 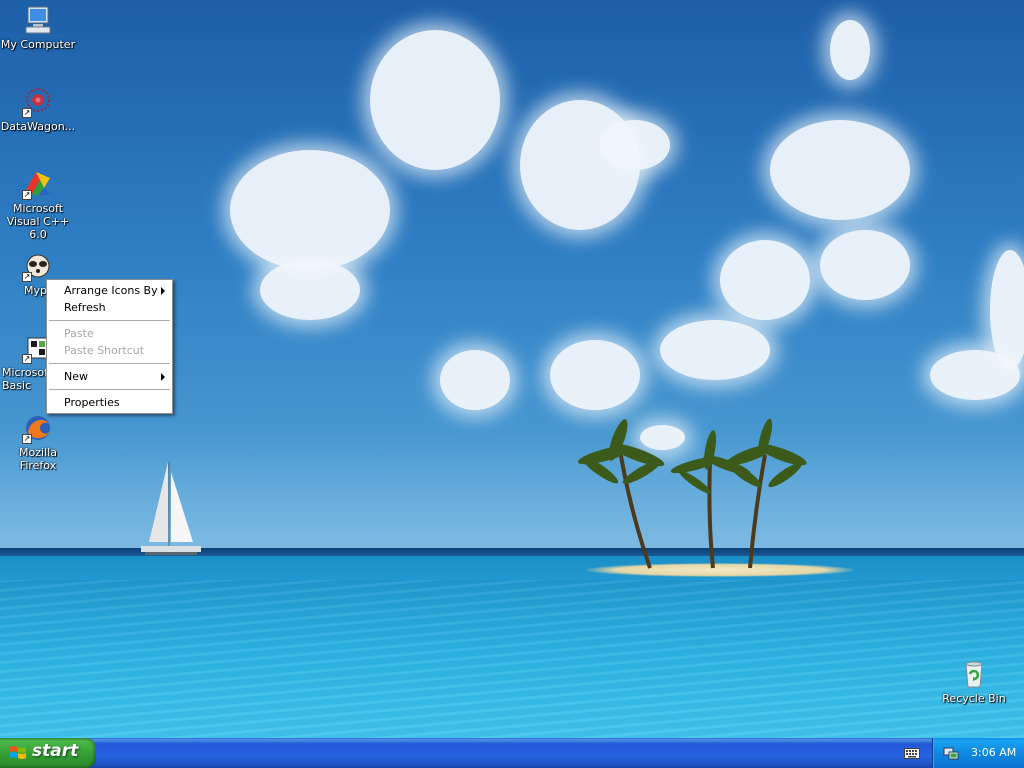 I want to click on desktop-icon-my-computer: My Computer, so click(x=38, y=27).